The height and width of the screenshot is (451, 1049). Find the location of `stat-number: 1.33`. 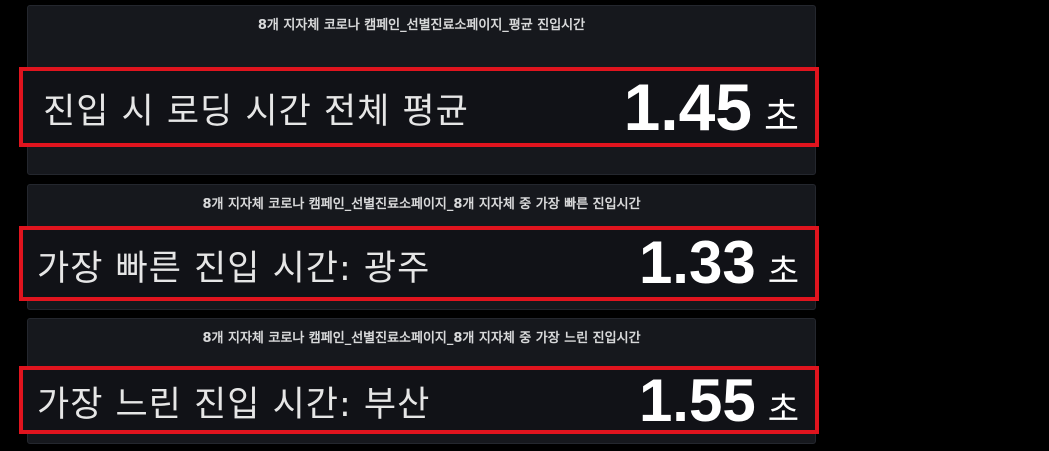

stat-number: 1.33 is located at coordinates (697, 262).